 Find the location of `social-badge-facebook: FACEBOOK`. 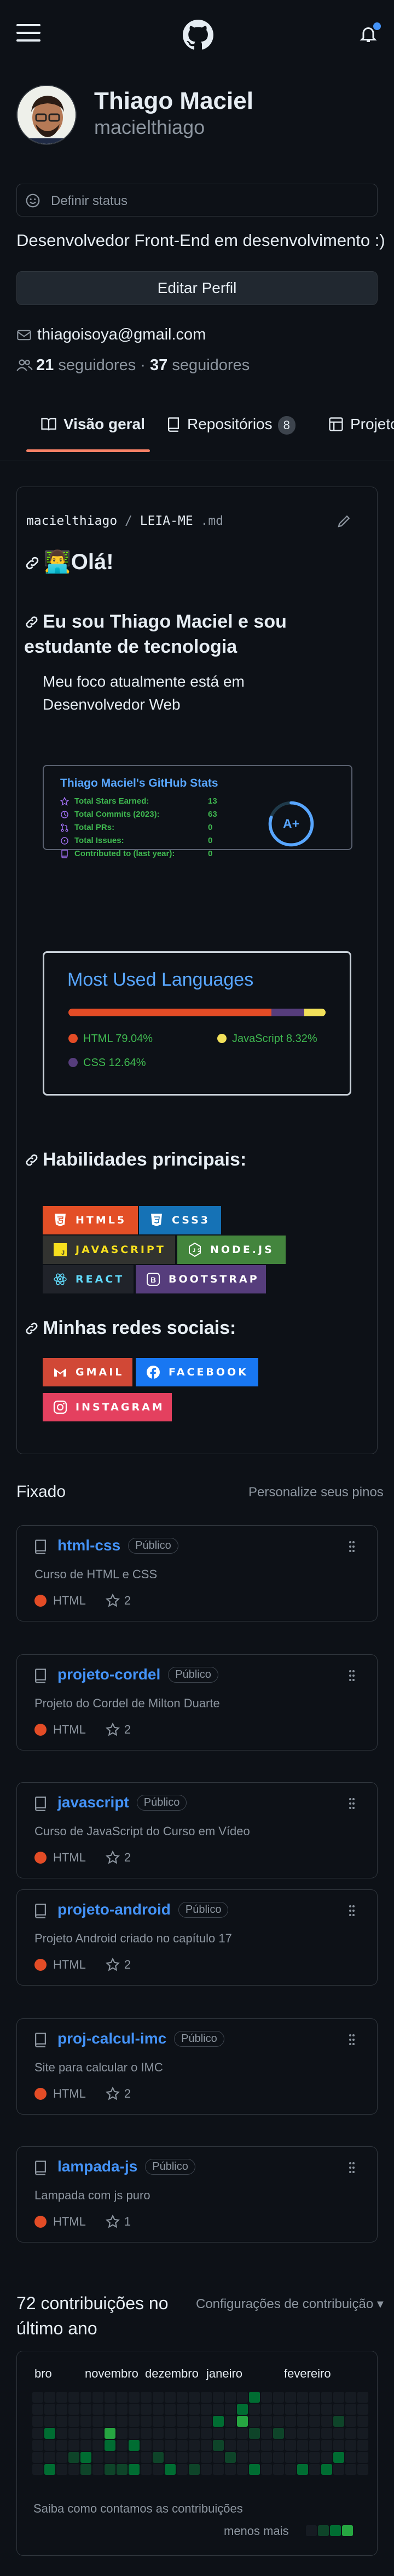

social-badge-facebook: FACEBOOK is located at coordinates (197, 1372).